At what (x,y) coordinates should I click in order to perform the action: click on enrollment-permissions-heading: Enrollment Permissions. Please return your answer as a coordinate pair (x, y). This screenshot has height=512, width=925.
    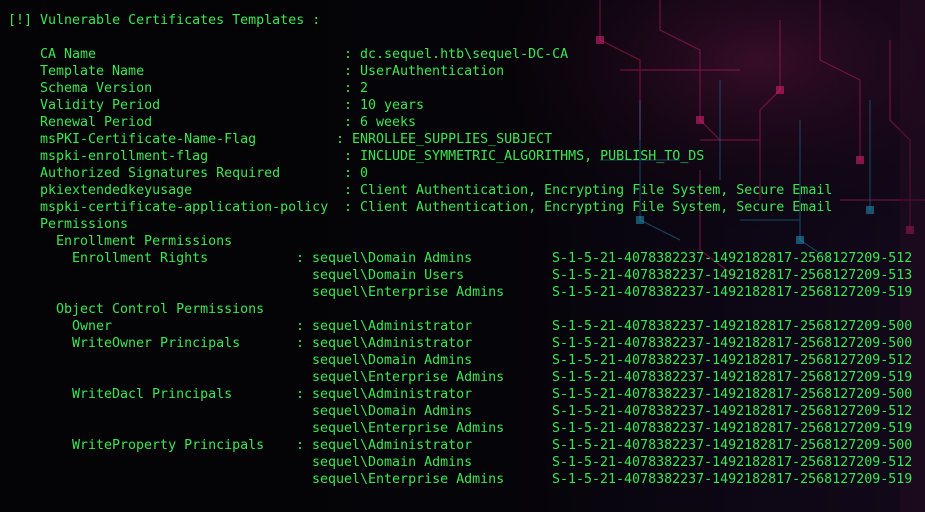
    Looking at the image, I should click on (144, 241).